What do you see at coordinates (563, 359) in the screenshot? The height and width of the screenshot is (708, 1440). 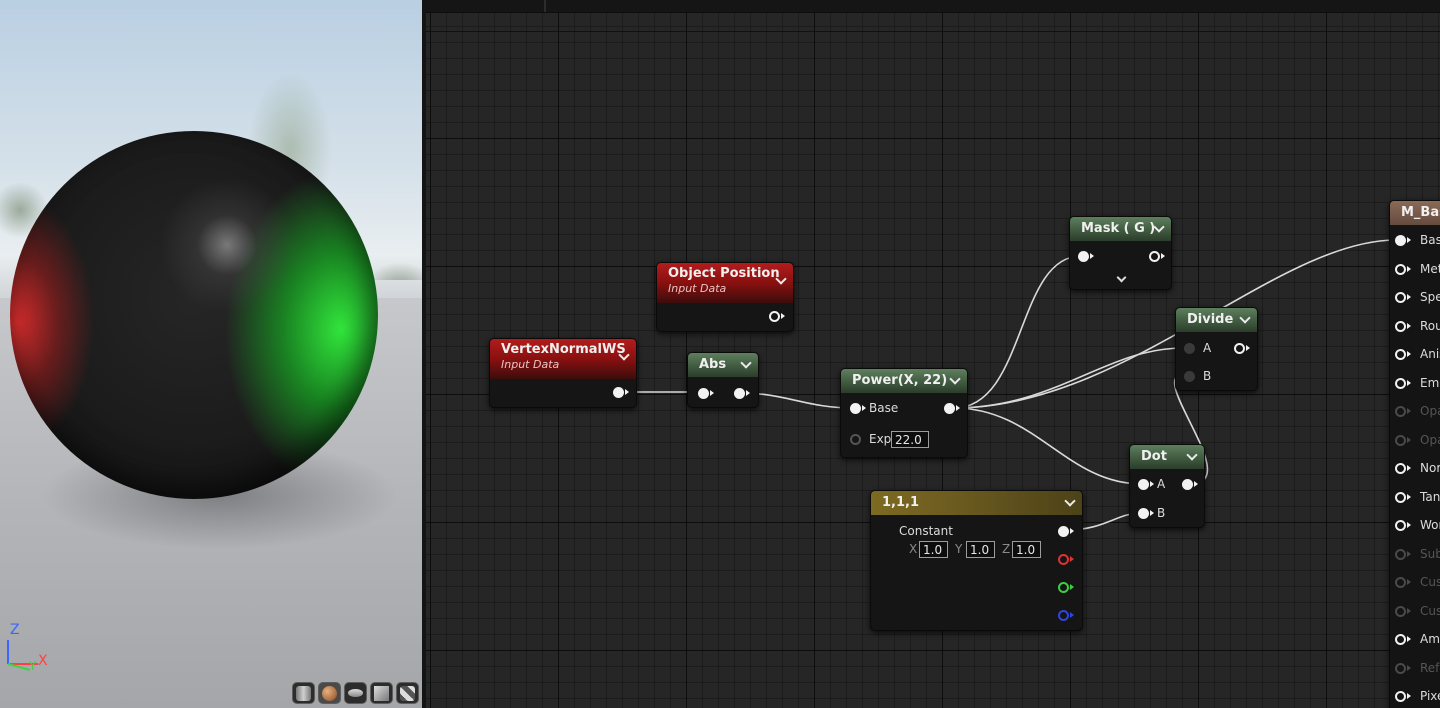 I see `node-header: VertexNormalWS Input Data` at bounding box center [563, 359].